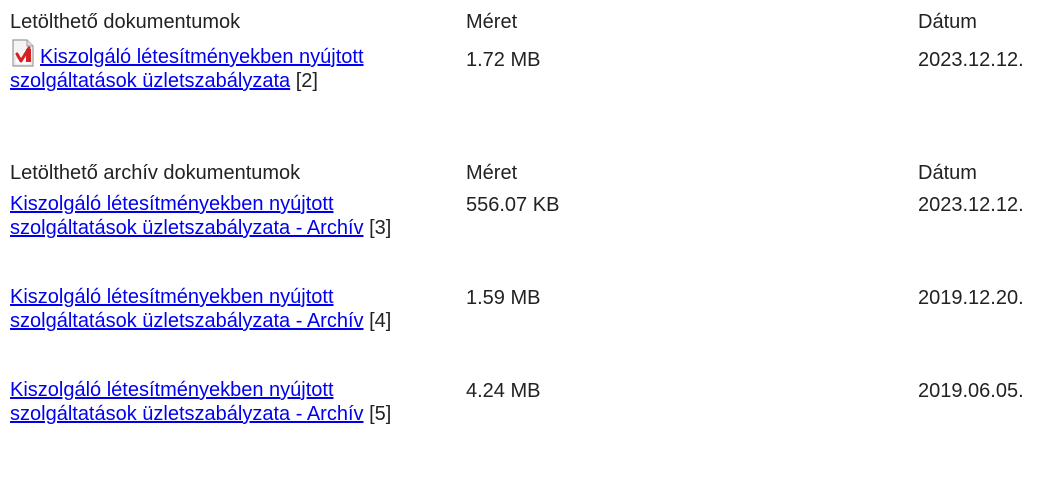  I want to click on file-size: 556.07 KB, so click(513, 205).